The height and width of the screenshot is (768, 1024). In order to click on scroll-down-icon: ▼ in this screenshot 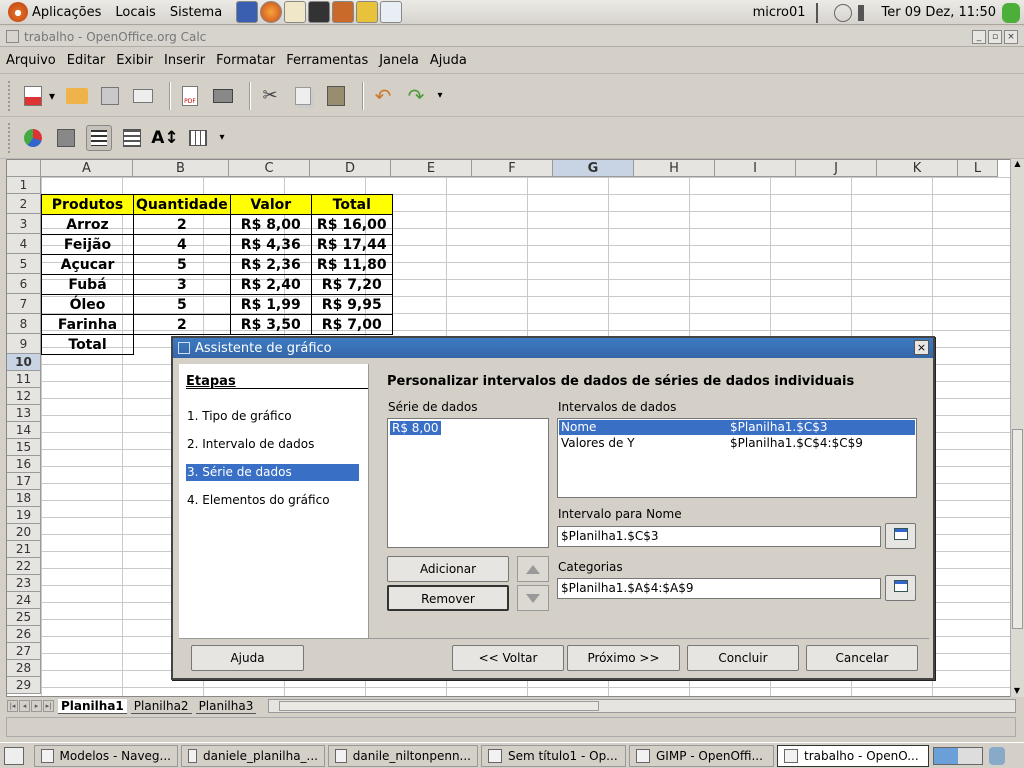, I will do `click(1017, 690)`.